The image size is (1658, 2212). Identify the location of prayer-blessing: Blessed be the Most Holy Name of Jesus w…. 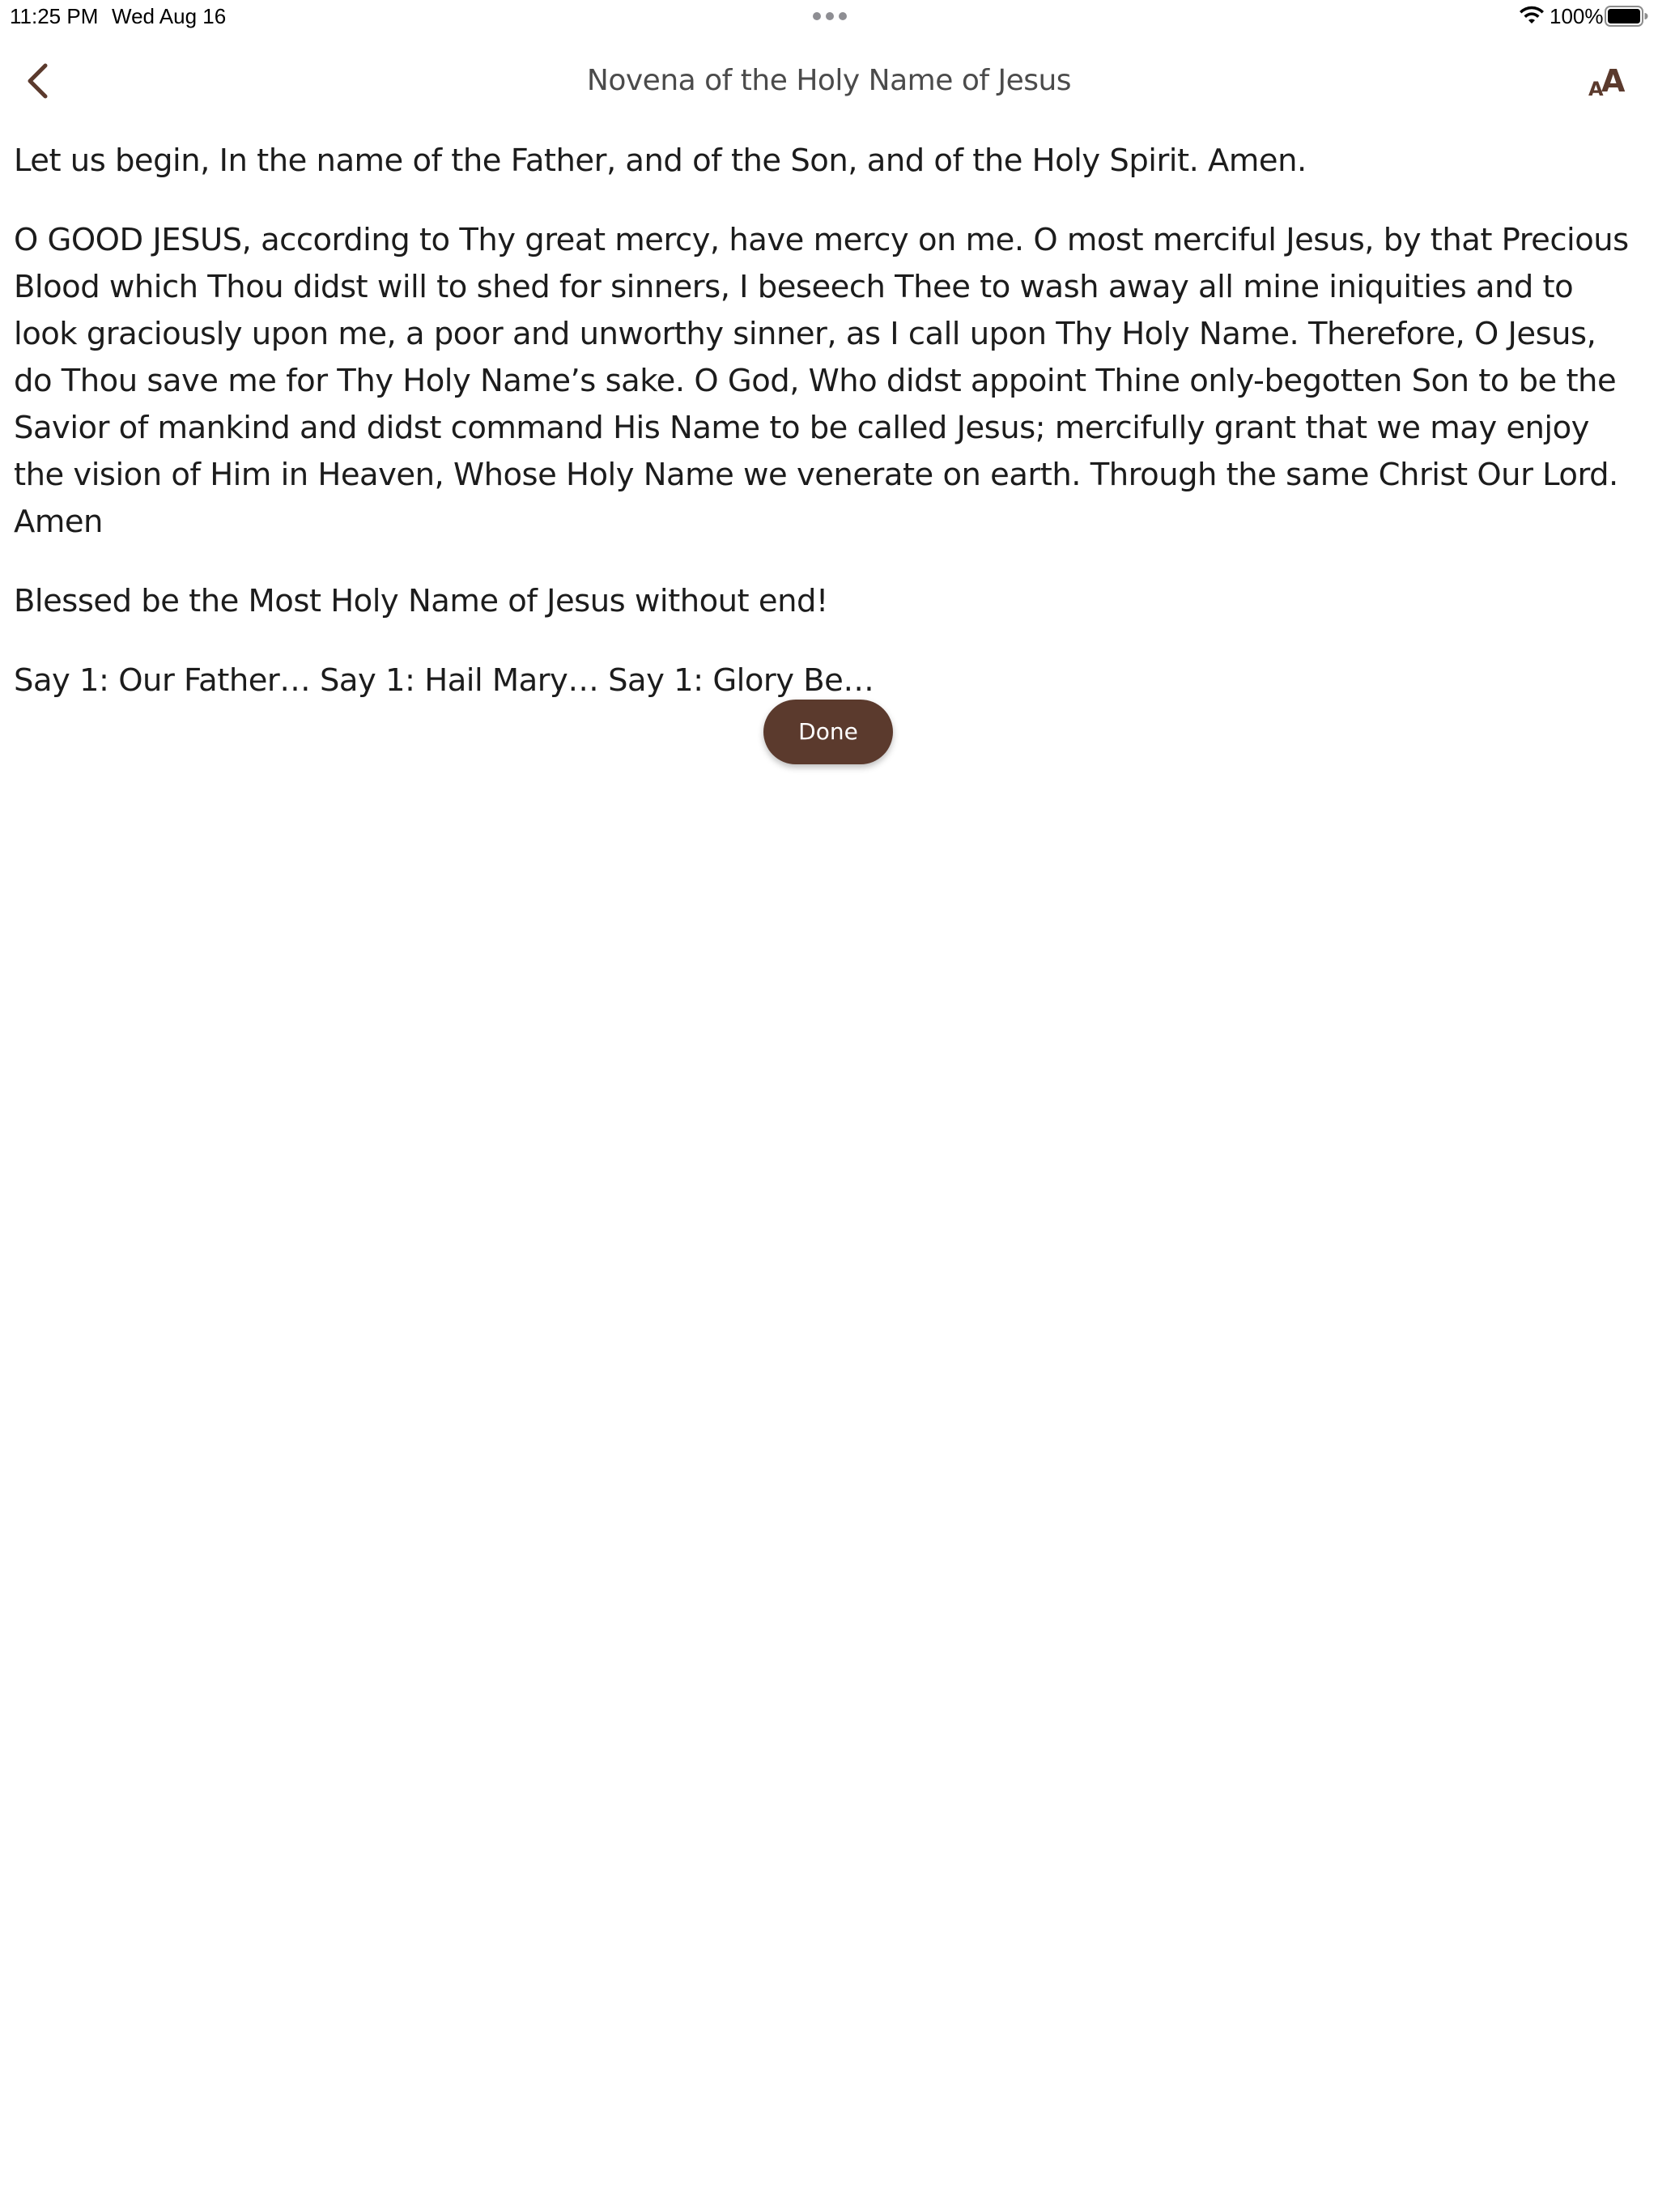
(421, 601).